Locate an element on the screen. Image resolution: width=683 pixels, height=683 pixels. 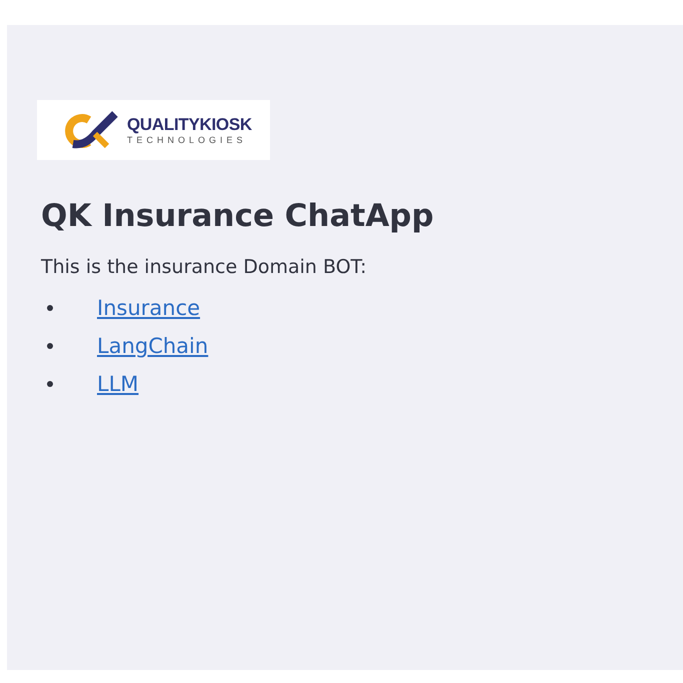
logo-name: QUALITYKIOSK is located at coordinates (189, 125).